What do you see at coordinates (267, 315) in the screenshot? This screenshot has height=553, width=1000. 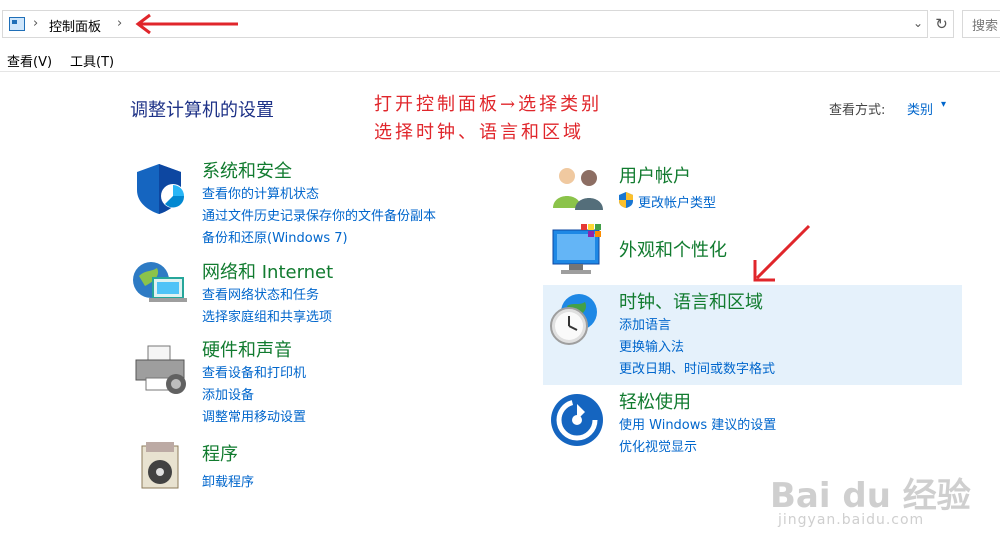 I see `link-homegroup-sharing: 选择家庭组和共享选项` at bounding box center [267, 315].